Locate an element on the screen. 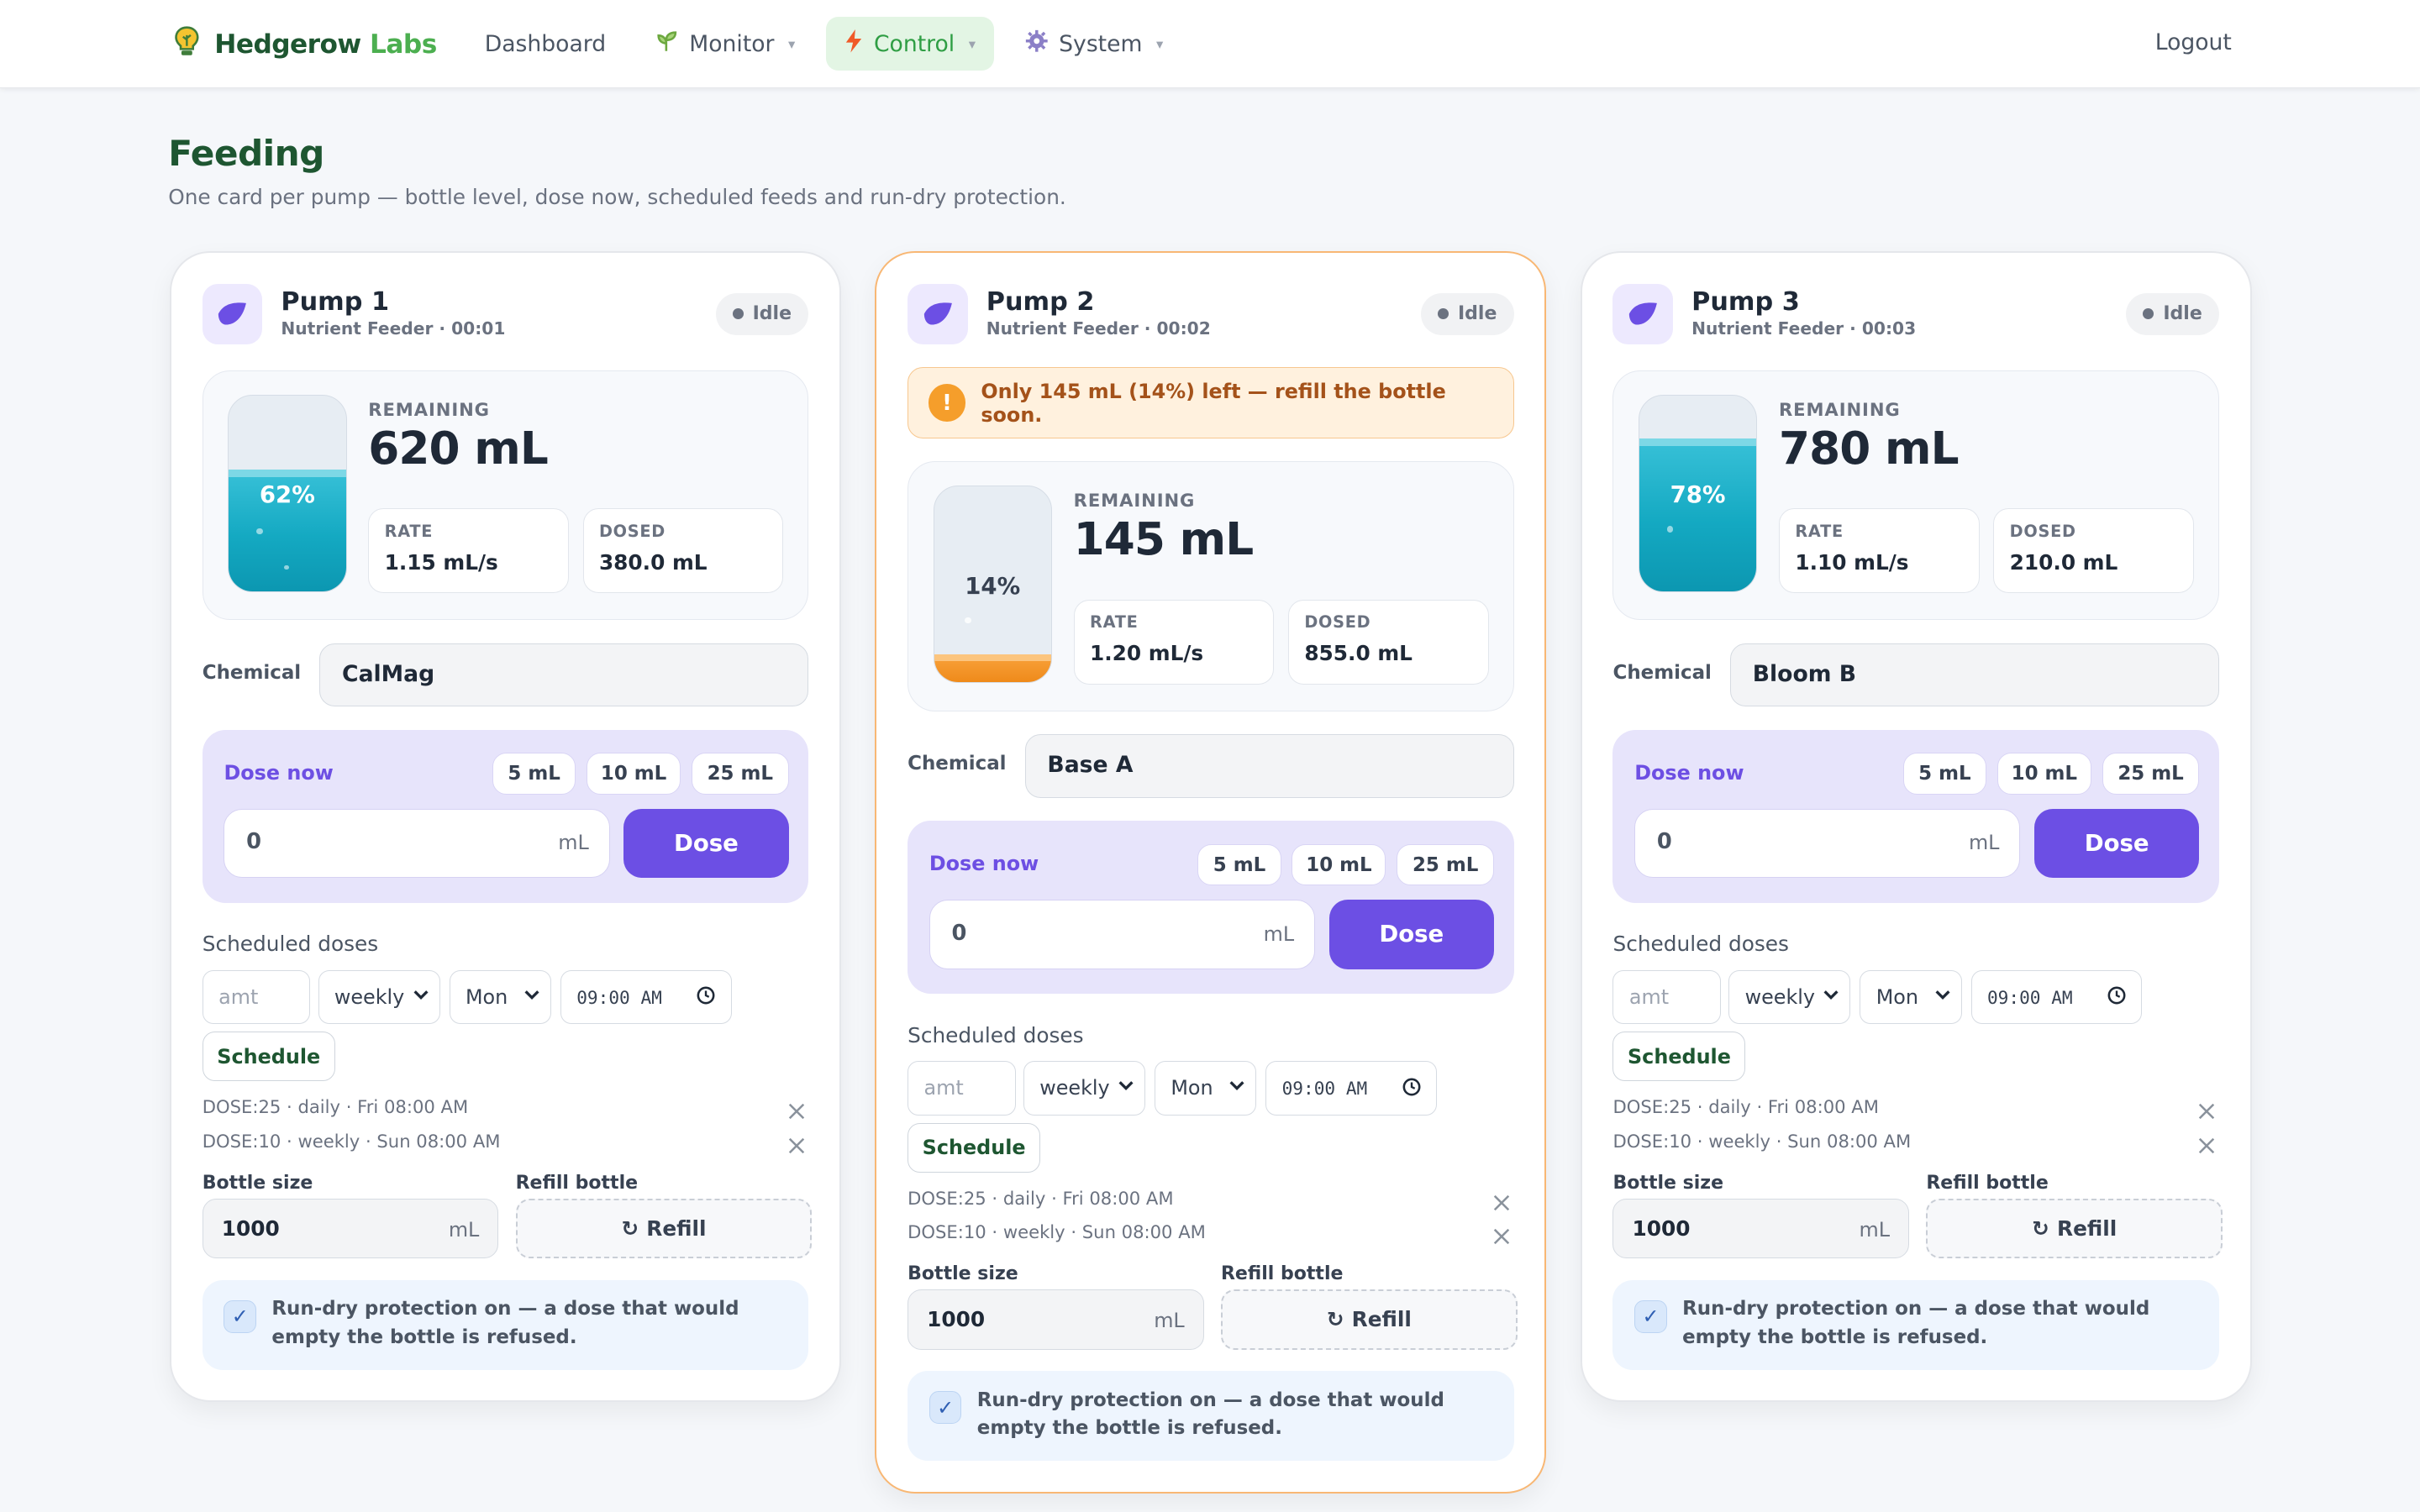  scheduled-item-label: DOSE:10 · weekly · Sun 08:00 AM is located at coordinates (352, 1141).